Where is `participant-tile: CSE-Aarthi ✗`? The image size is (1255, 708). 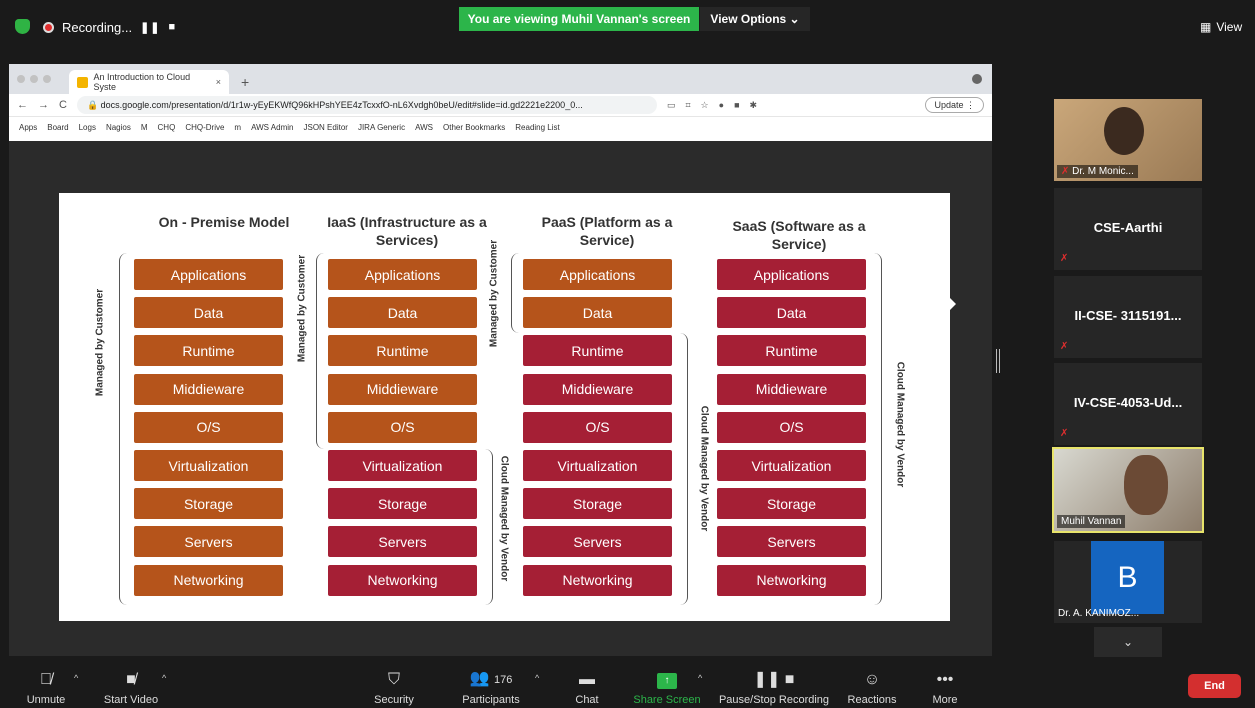
participant-tile: CSE-Aarthi ✗ is located at coordinates (1128, 229).